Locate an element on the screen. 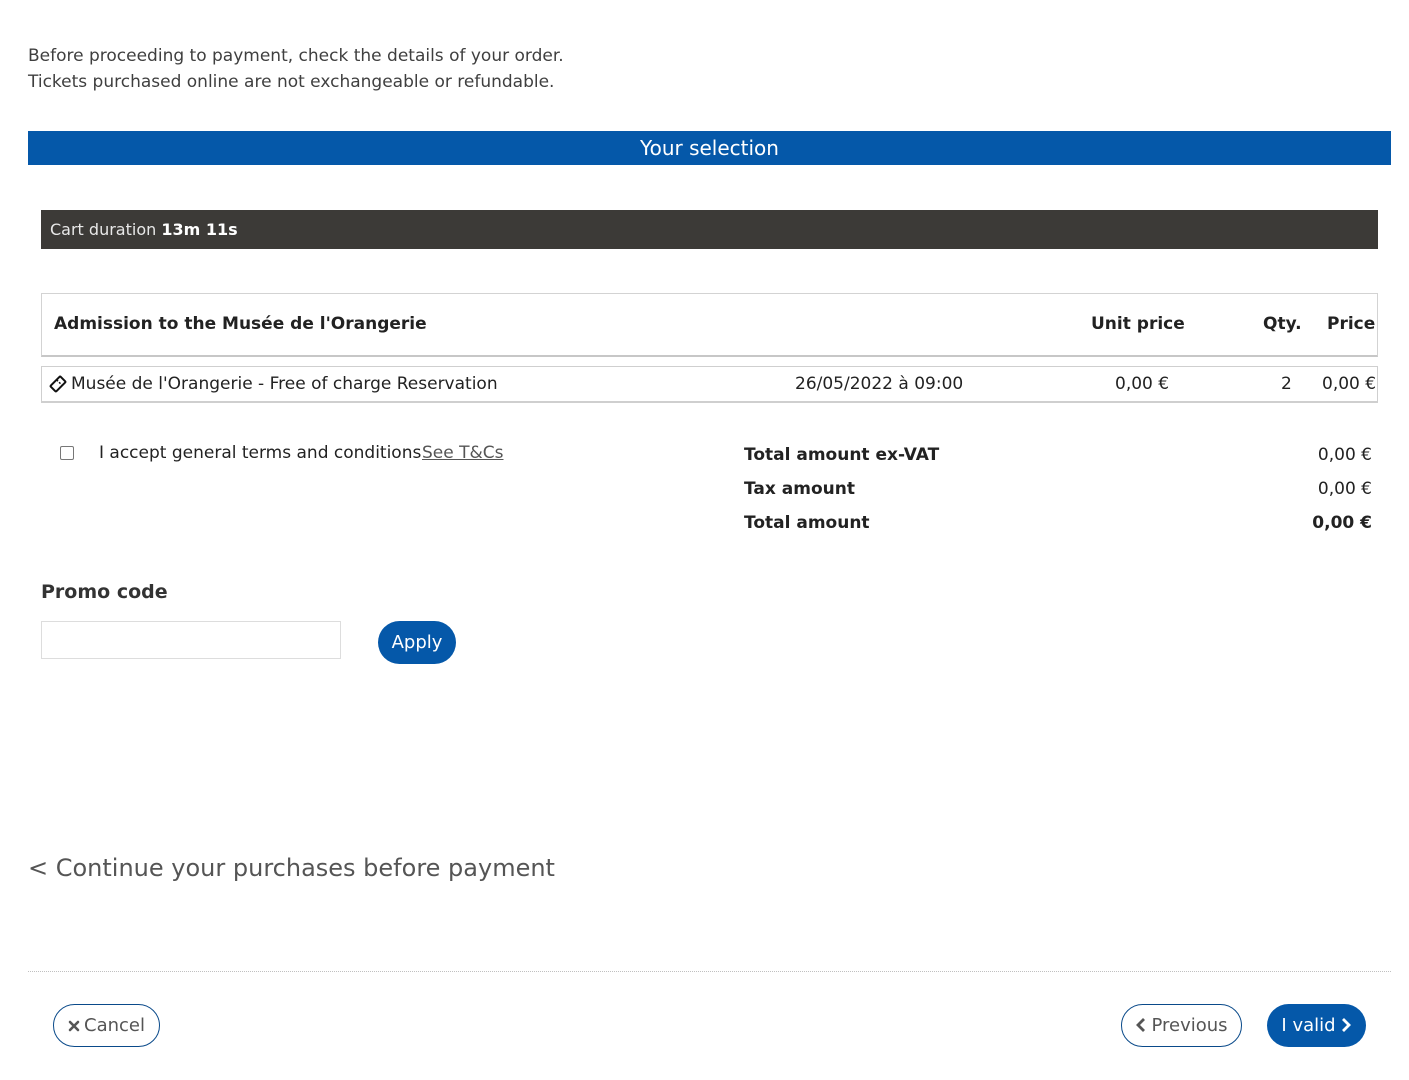 The height and width of the screenshot is (1080, 1409). promo-code-title: Promo code is located at coordinates (104, 592).